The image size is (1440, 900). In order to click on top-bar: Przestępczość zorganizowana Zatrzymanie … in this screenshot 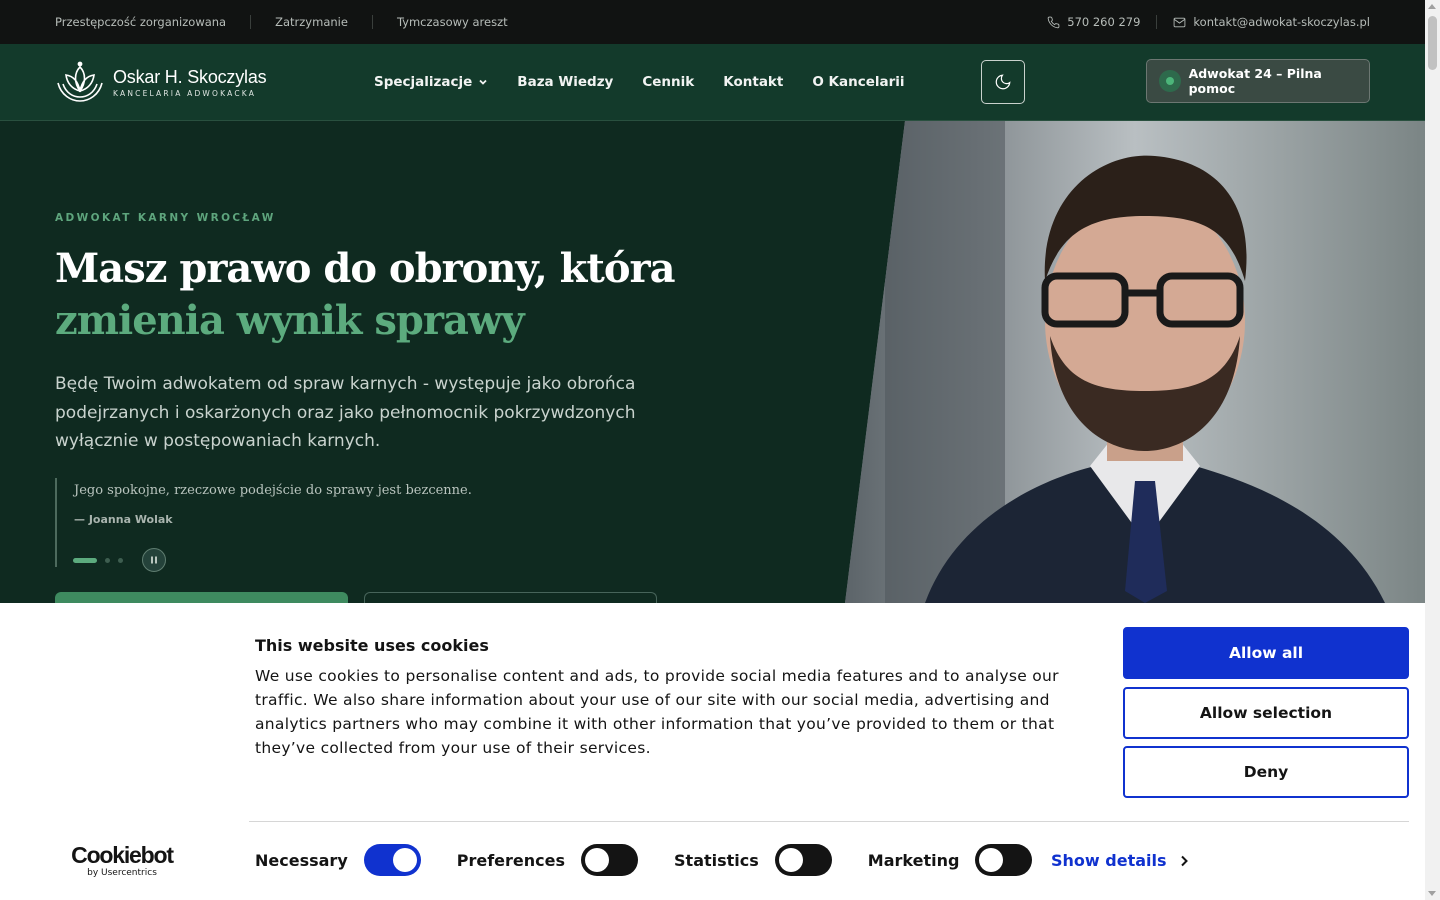, I will do `click(712, 22)`.